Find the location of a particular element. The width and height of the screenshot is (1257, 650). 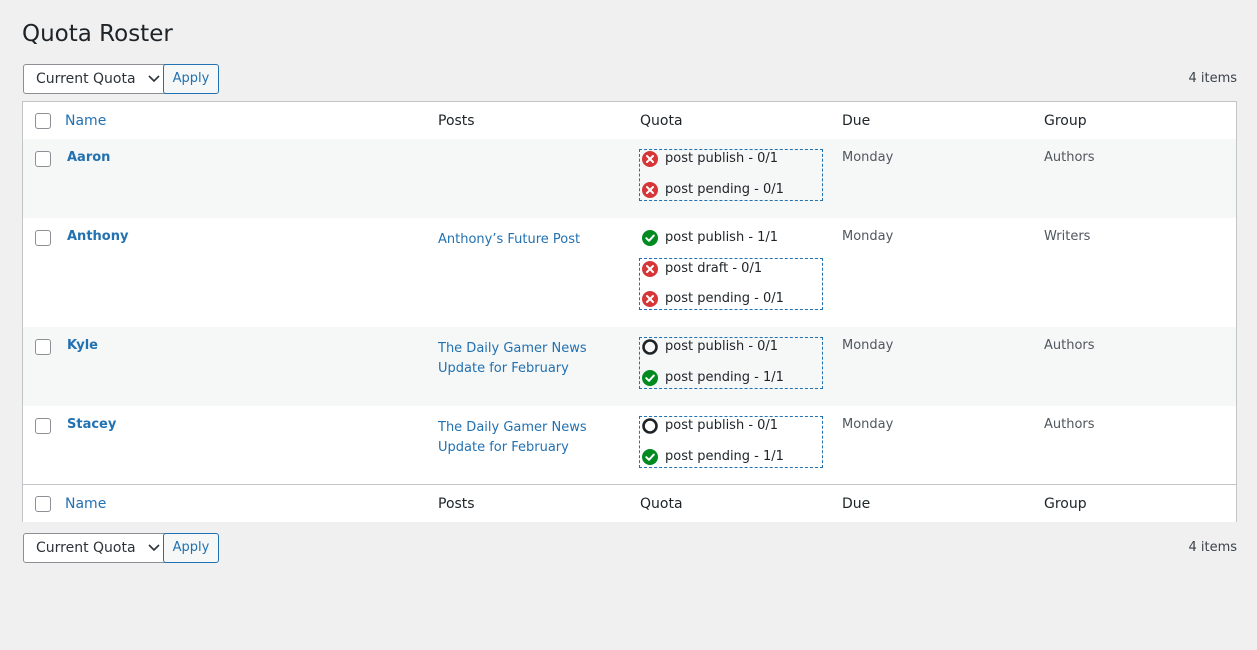

tablenav-top: Current Quota Apply 4 items is located at coordinates (630, 79).